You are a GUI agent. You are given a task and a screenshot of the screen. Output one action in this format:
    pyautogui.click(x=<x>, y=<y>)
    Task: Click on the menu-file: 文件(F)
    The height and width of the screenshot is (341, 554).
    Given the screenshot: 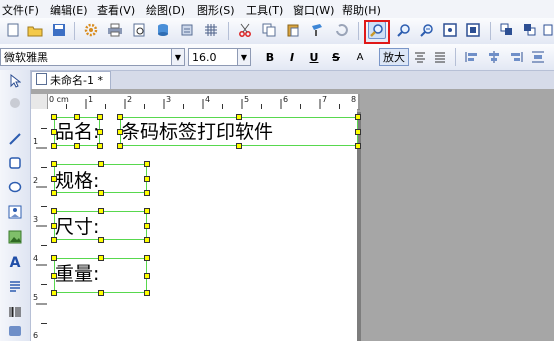 What is the action you would take?
    pyautogui.click(x=20, y=10)
    